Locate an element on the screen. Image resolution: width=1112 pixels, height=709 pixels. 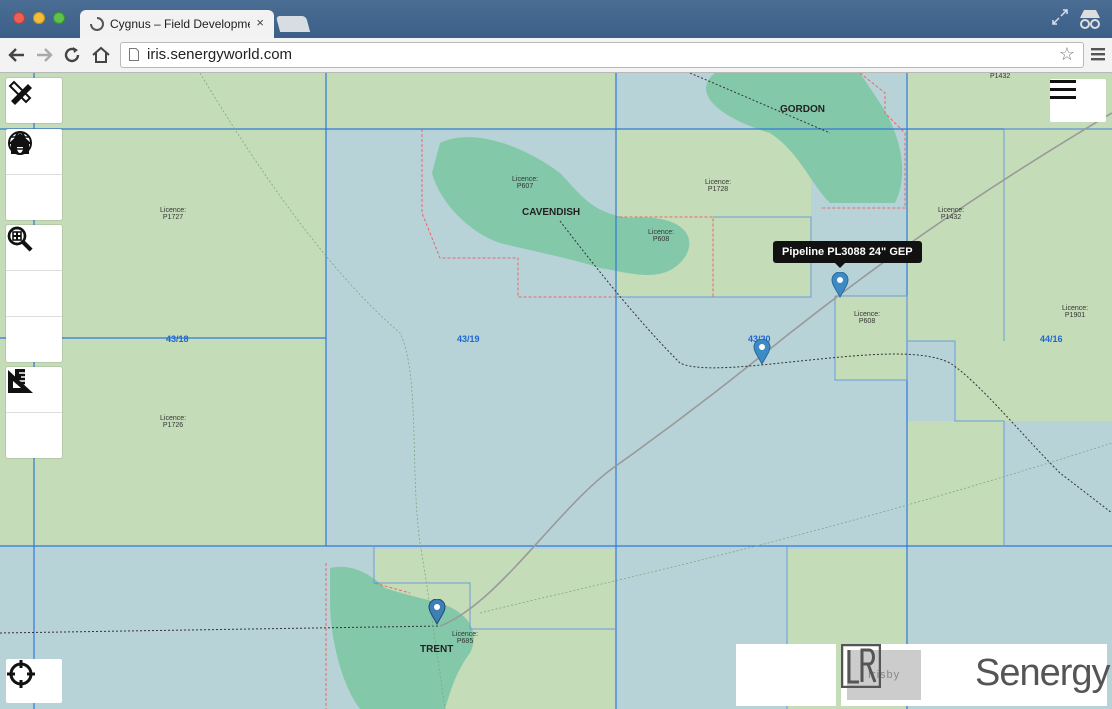
edit-tool-group is located at coordinates (34, 100).